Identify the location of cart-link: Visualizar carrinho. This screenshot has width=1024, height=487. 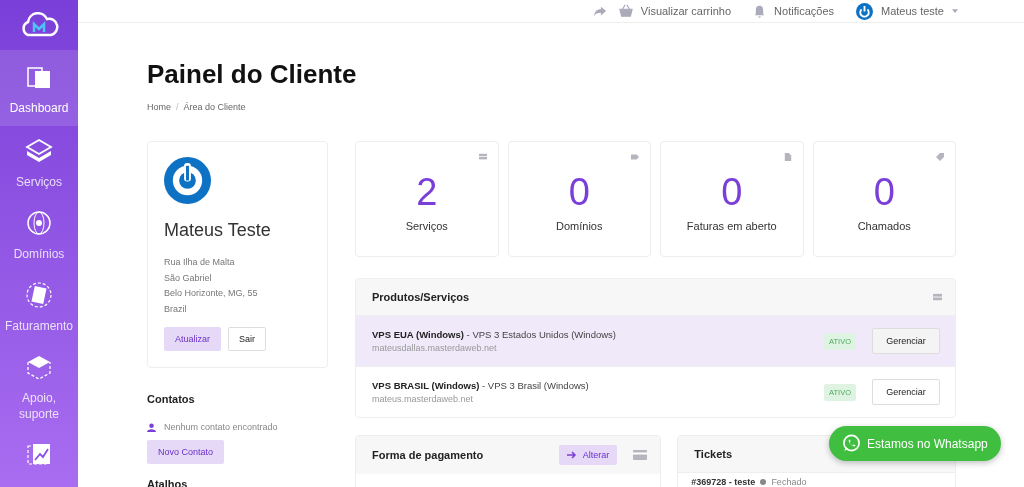
(686, 11).